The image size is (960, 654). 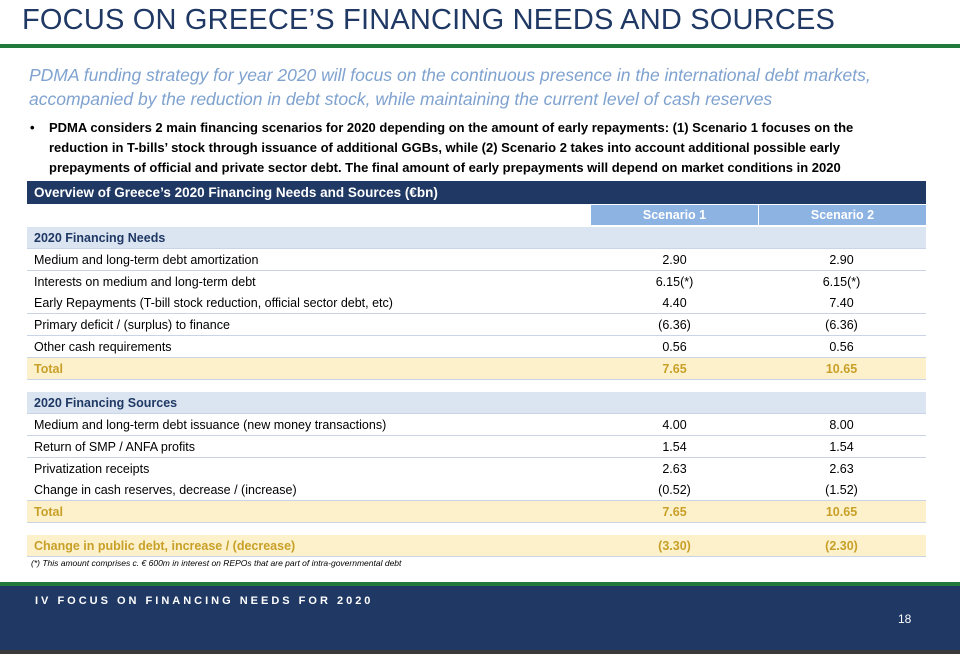 I want to click on scenario-2-value: 1.54, so click(x=841, y=447).